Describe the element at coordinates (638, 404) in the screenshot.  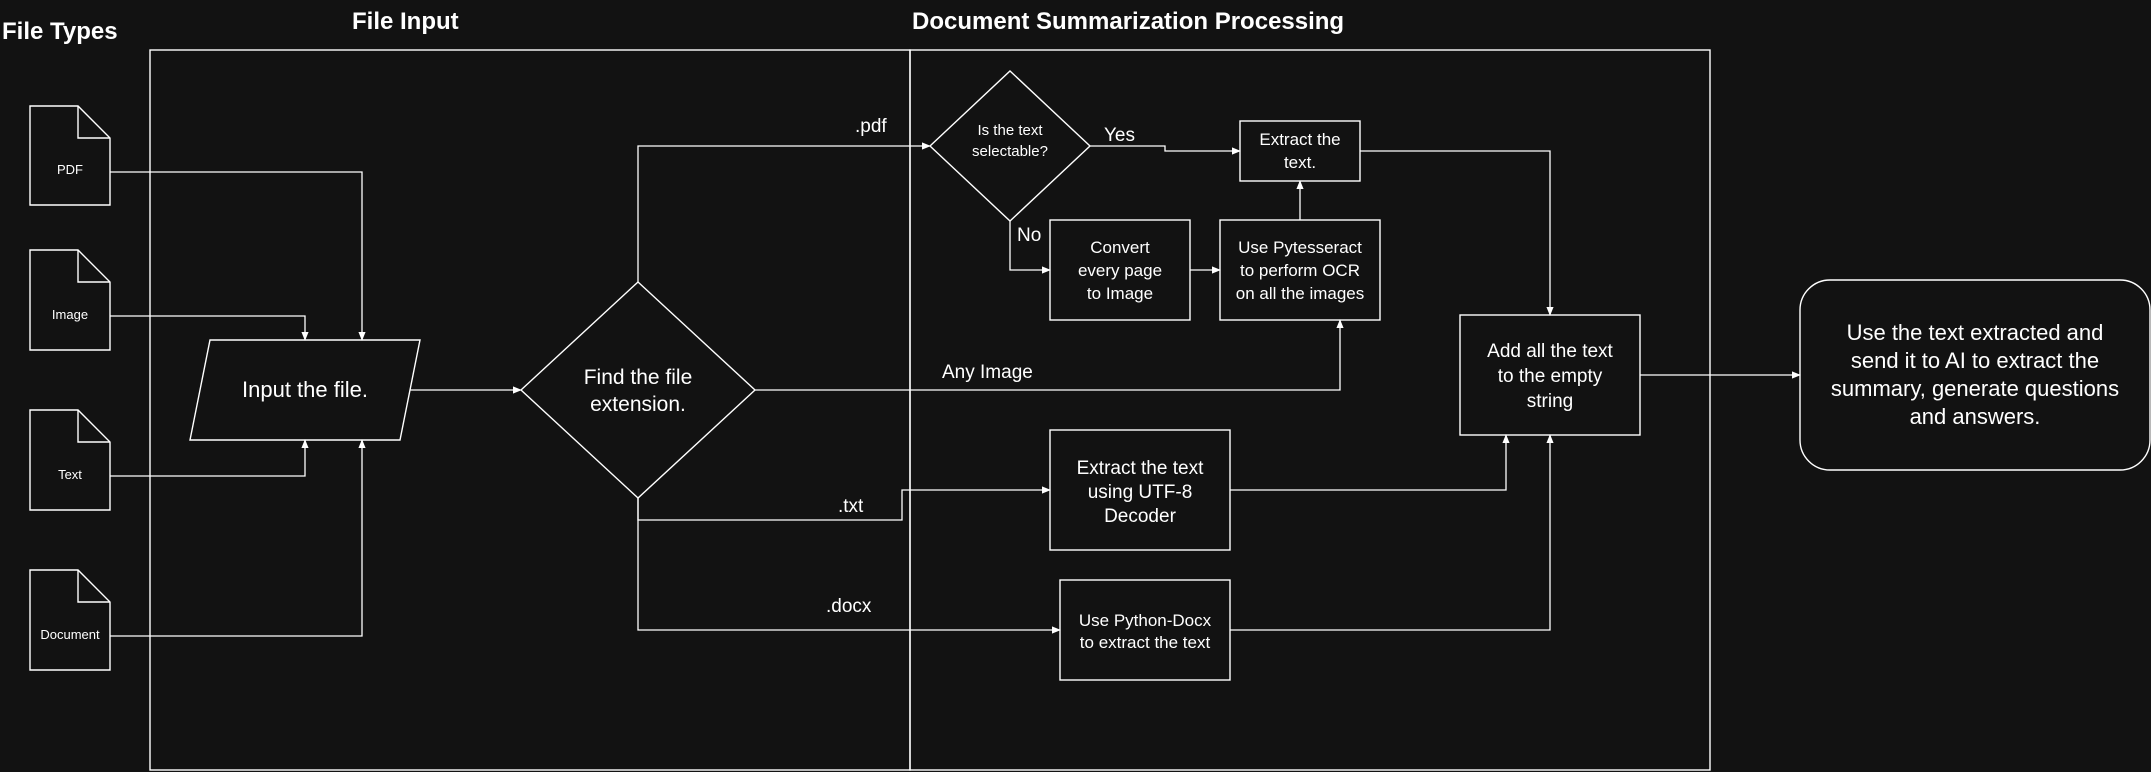
I see `find-extension-line-2: extension.` at that location.